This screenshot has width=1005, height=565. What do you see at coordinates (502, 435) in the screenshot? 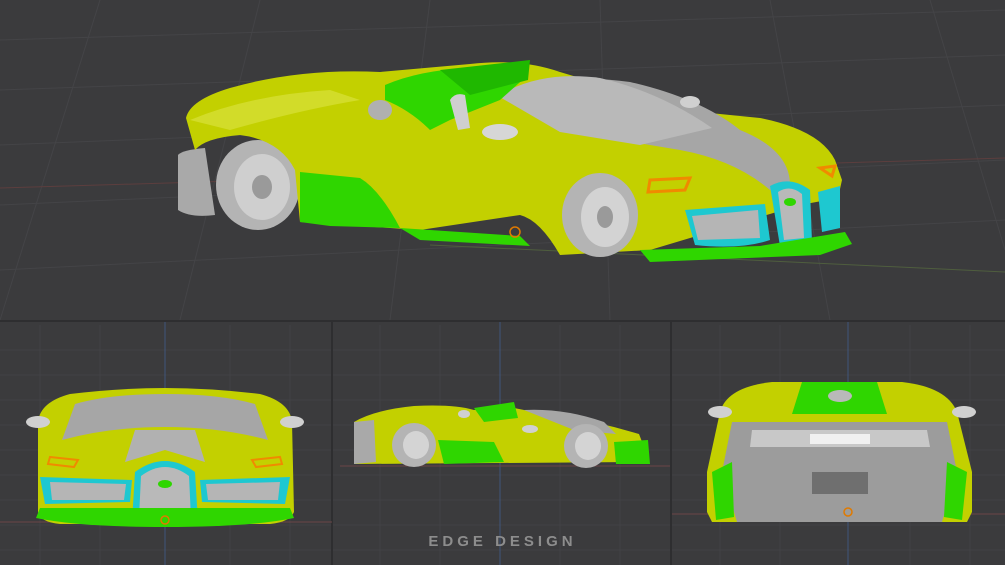
I see `car-side-model` at bounding box center [502, 435].